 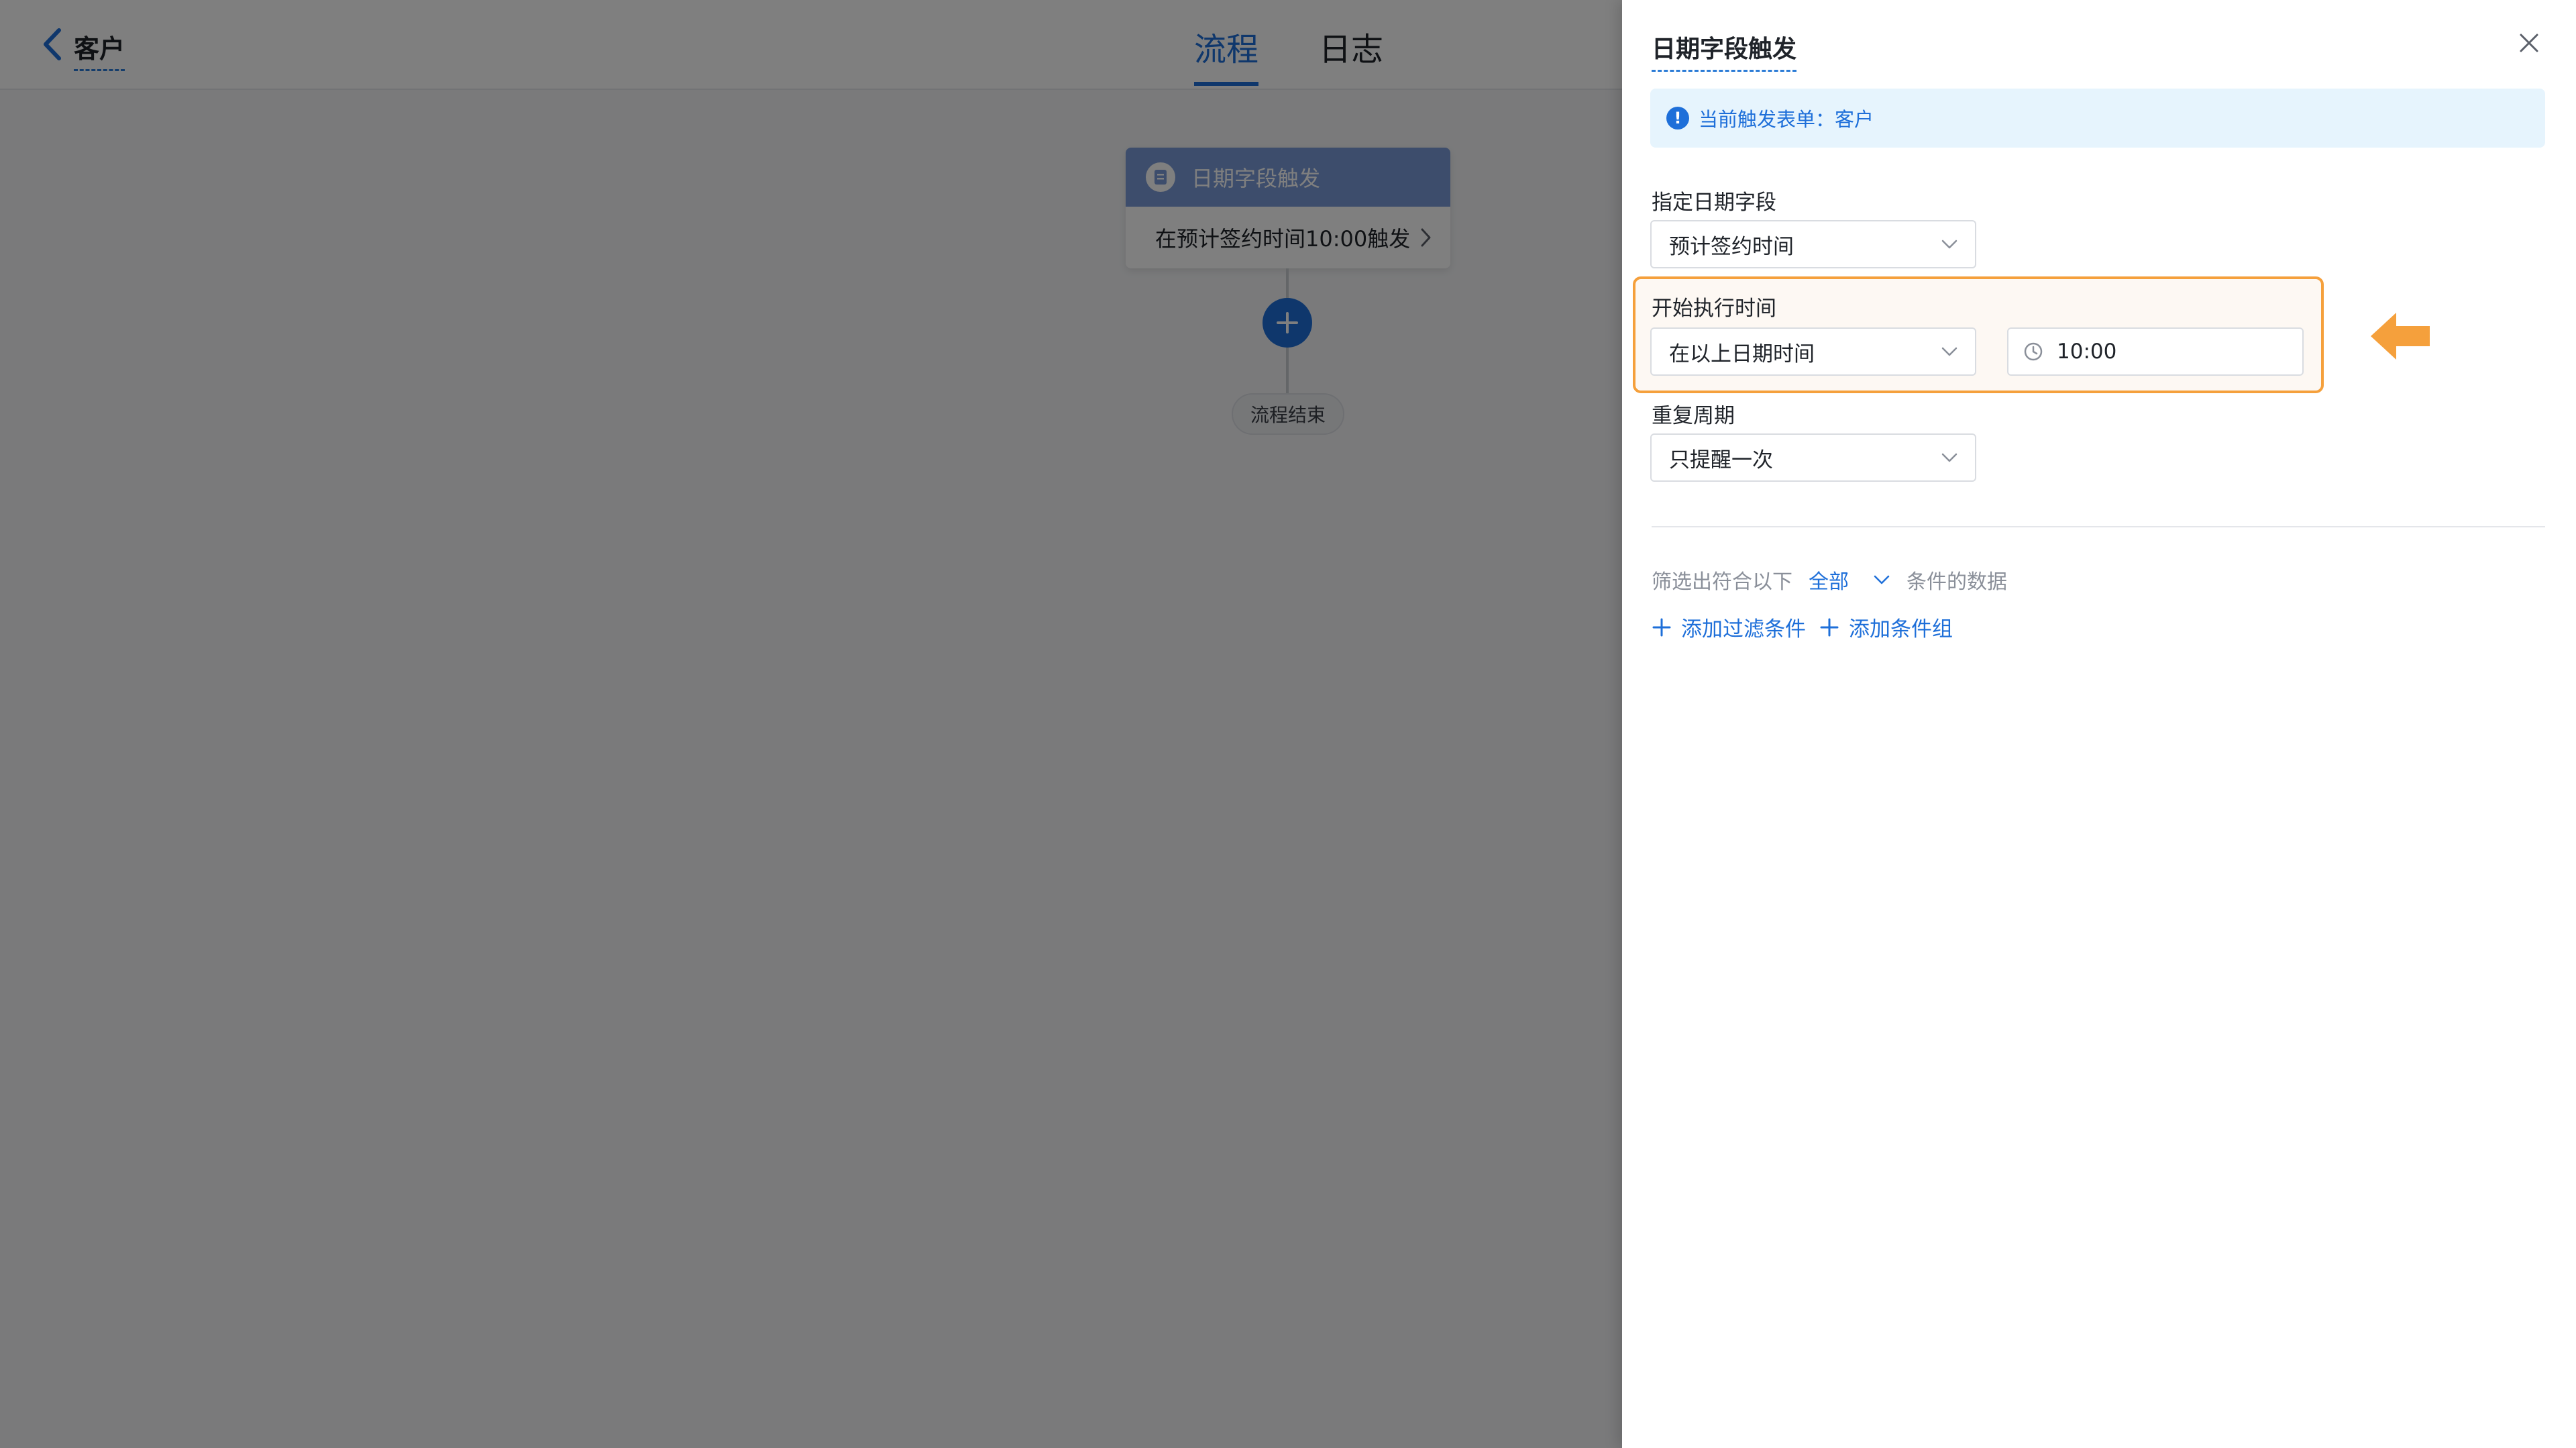 I want to click on start-time-label: 开始执行时间, so click(x=1714, y=309).